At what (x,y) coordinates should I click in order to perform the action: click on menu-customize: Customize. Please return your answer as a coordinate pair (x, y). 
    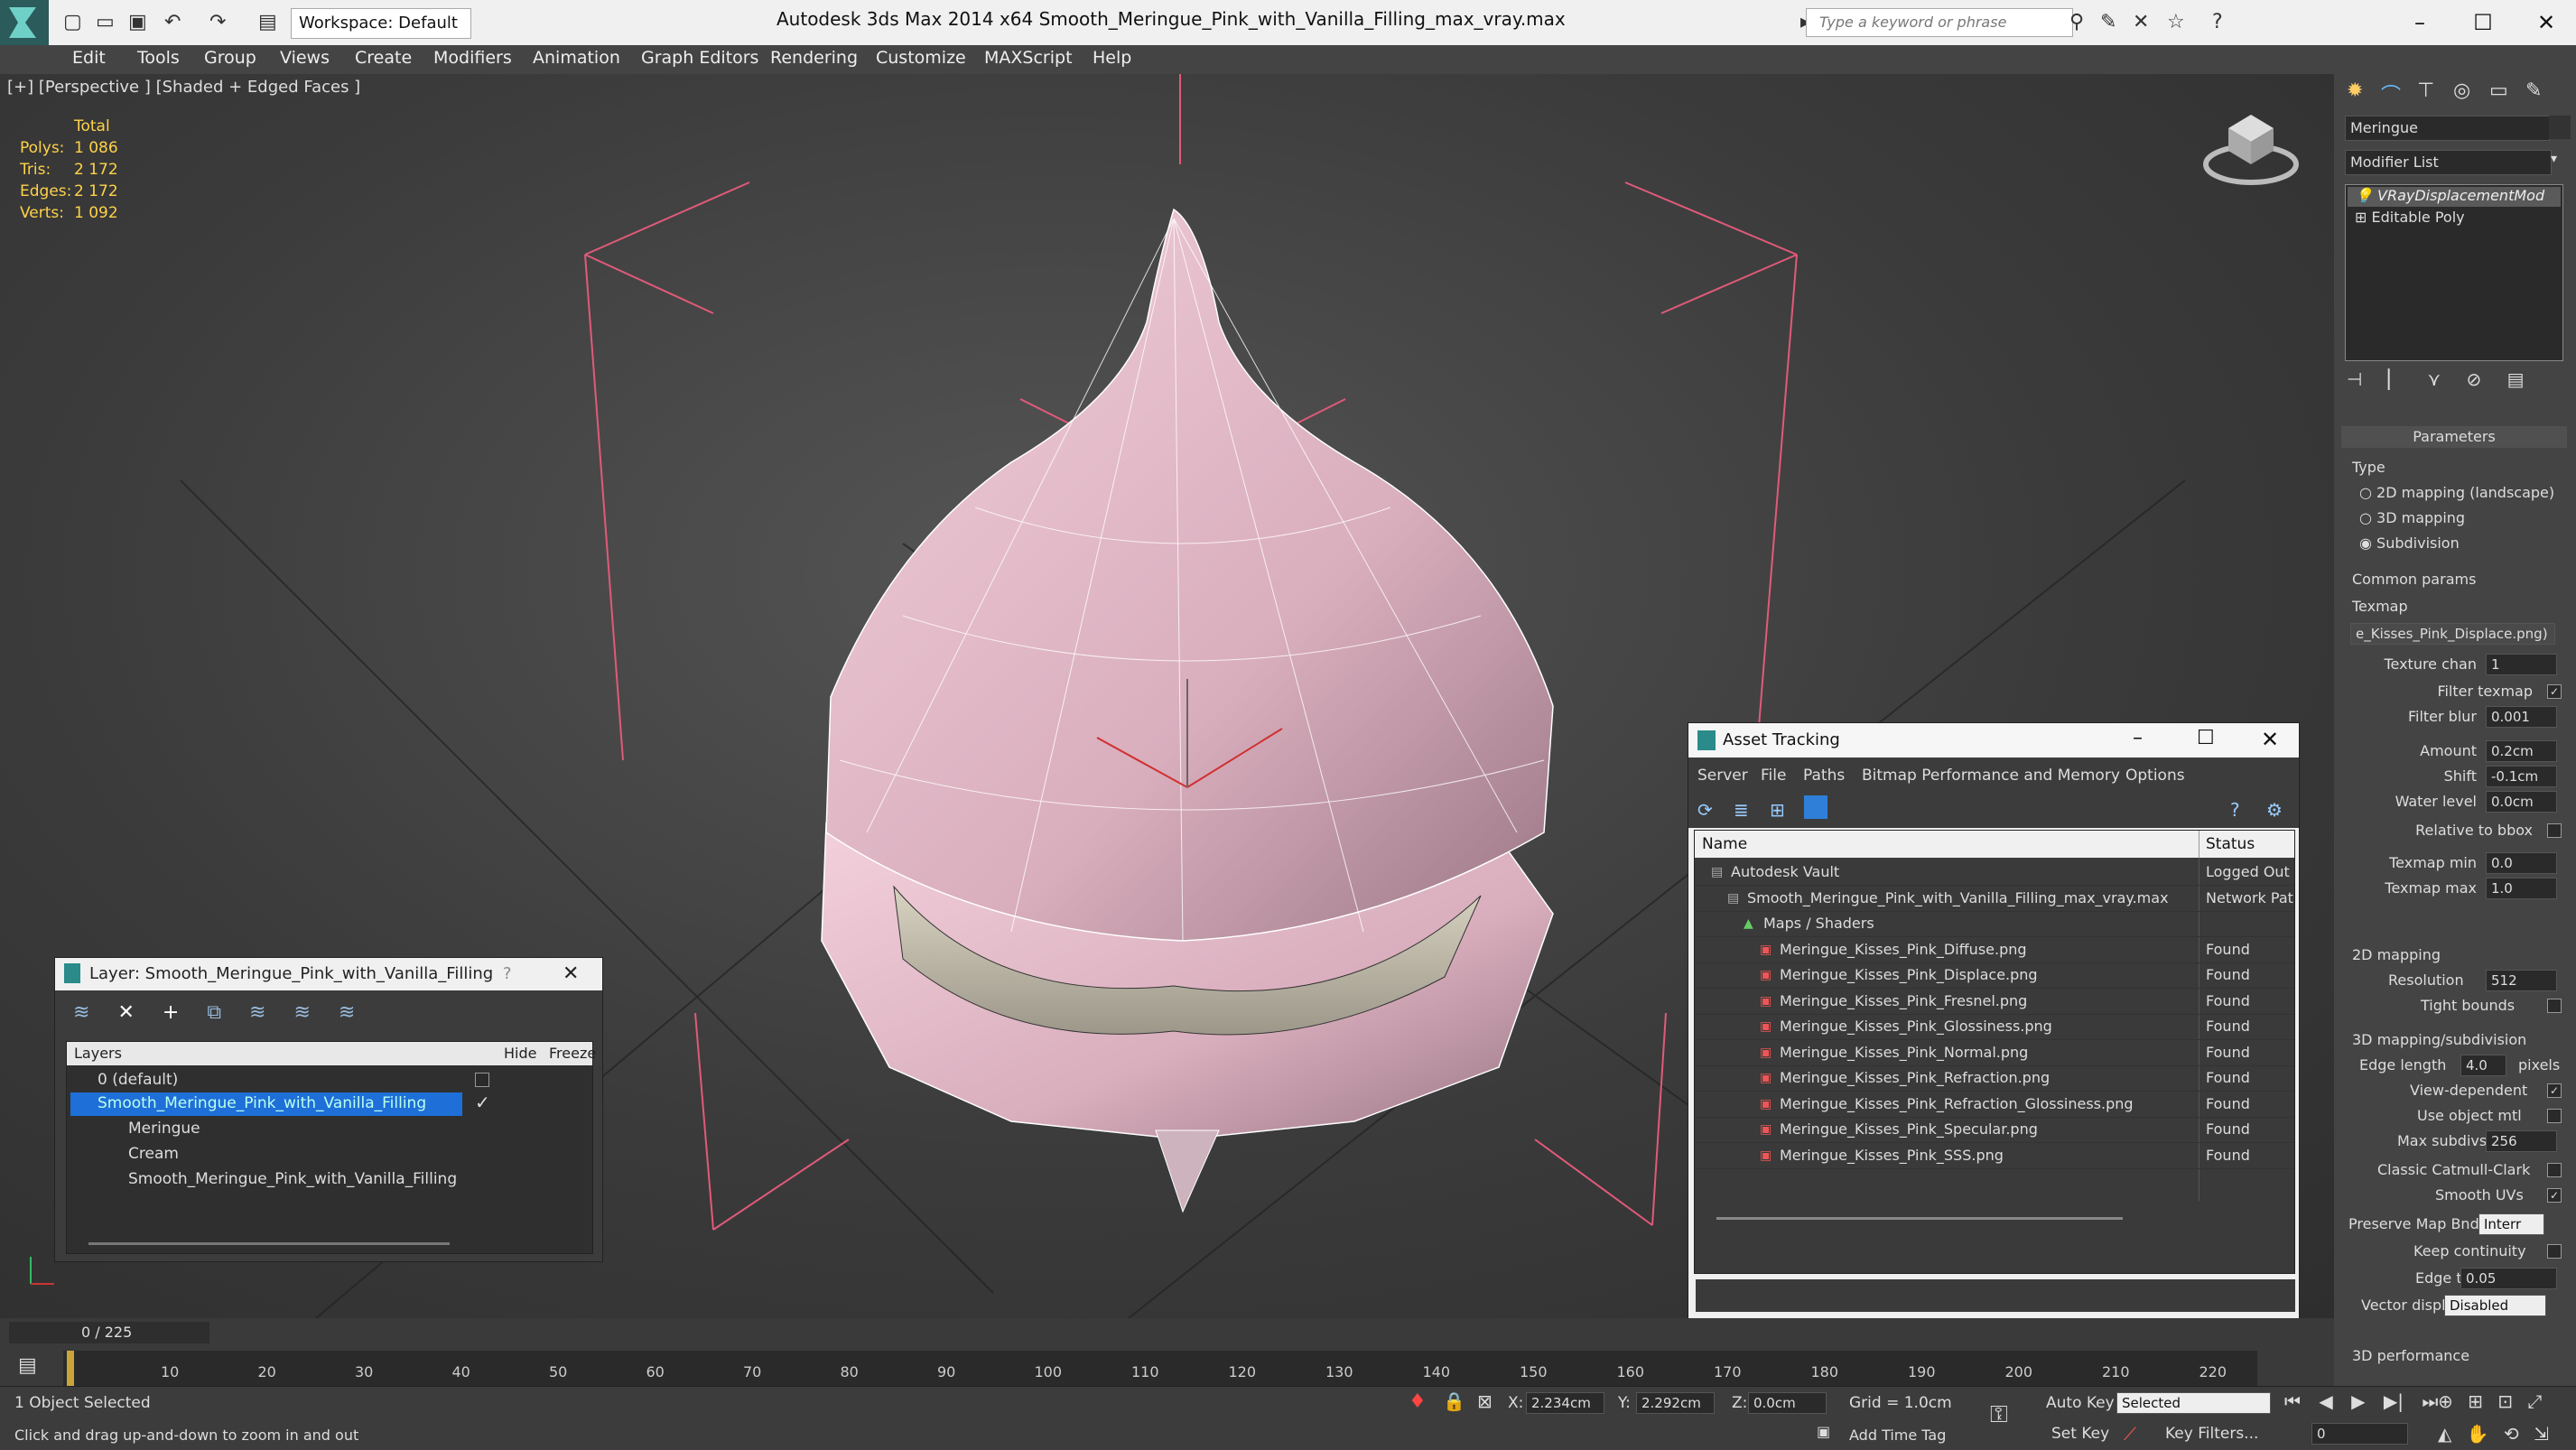
    Looking at the image, I should click on (921, 58).